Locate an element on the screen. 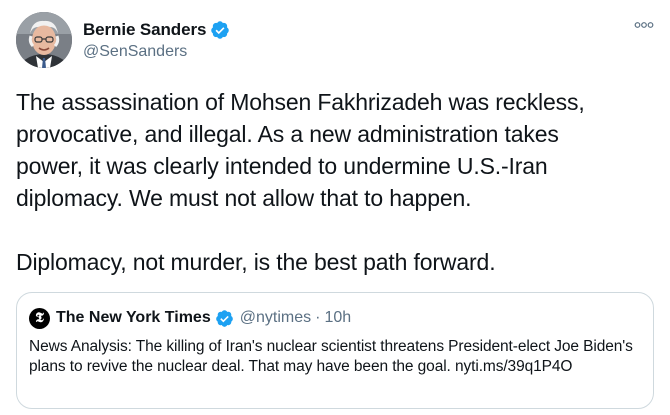  quoted-verified-badge-icon is located at coordinates (224, 318).